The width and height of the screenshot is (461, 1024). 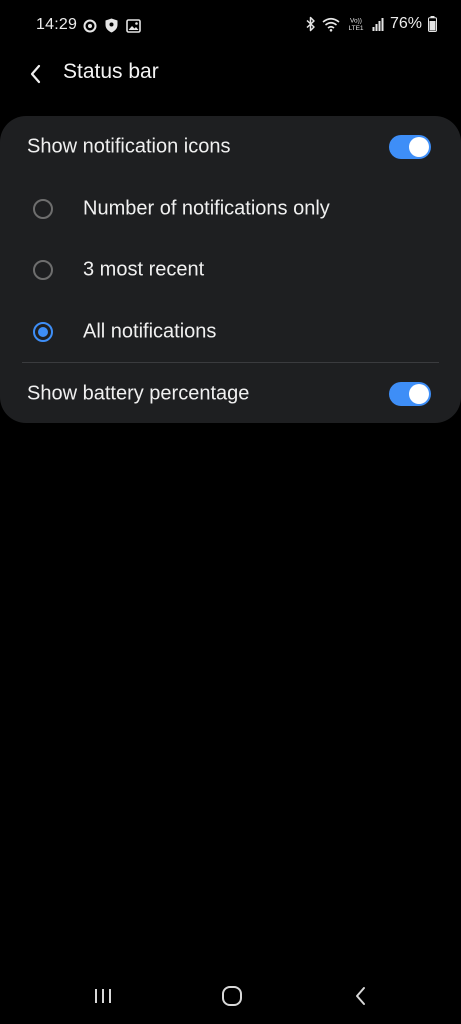 I want to click on recents-button, so click(x=103, y=996).